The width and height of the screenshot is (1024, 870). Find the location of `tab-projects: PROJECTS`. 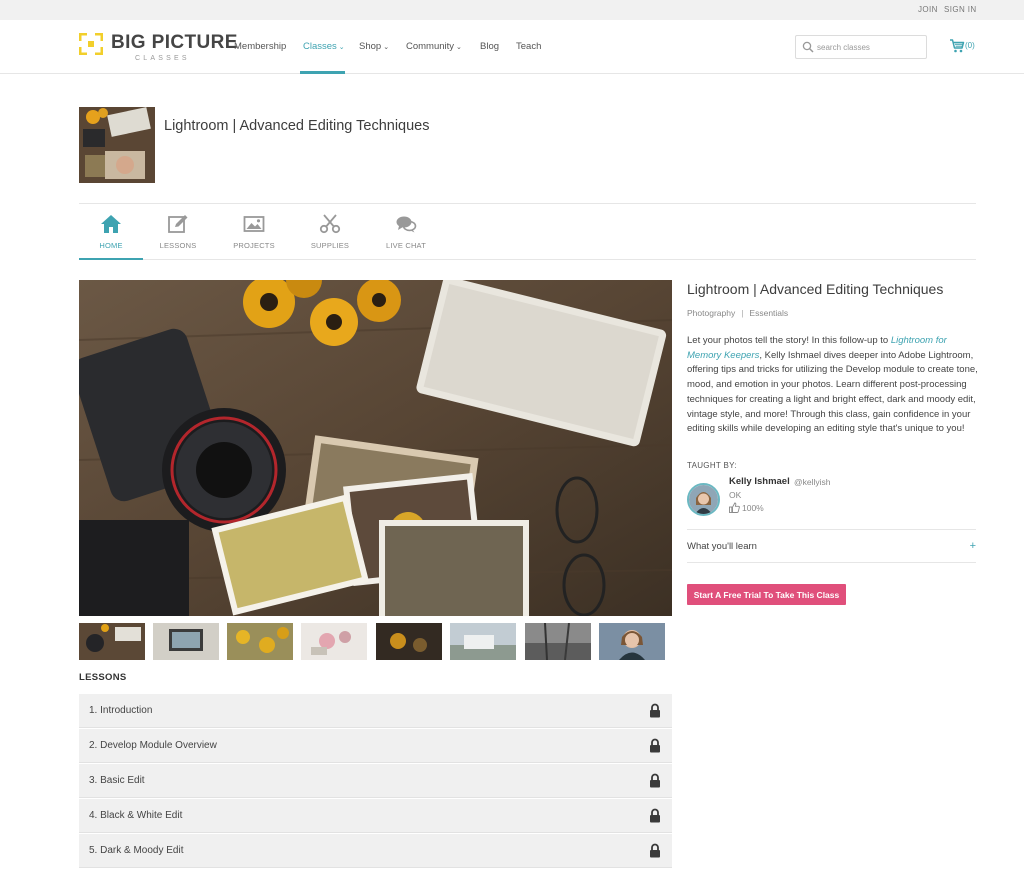

tab-projects: PROJECTS is located at coordinates (254, 232).